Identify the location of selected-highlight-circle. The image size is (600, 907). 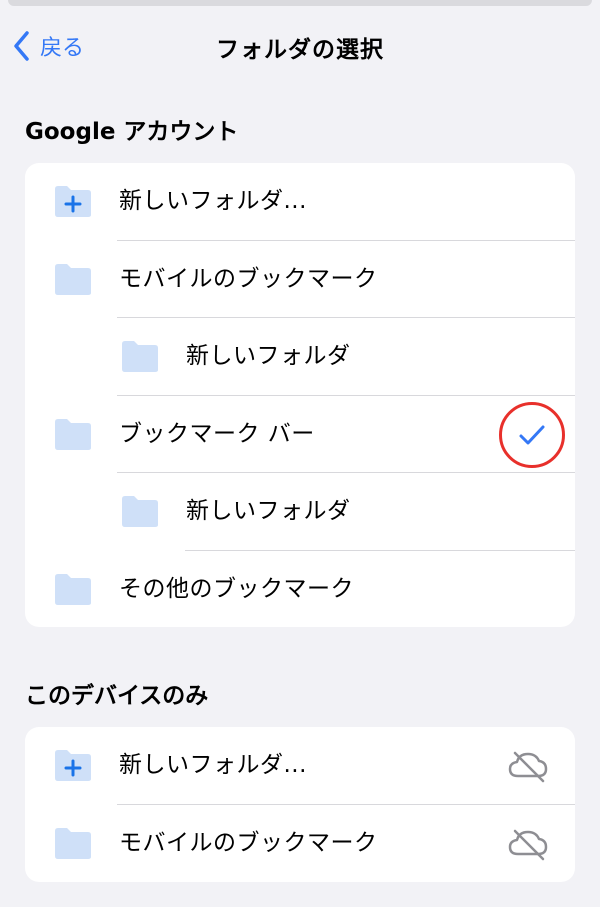
(532, 434).